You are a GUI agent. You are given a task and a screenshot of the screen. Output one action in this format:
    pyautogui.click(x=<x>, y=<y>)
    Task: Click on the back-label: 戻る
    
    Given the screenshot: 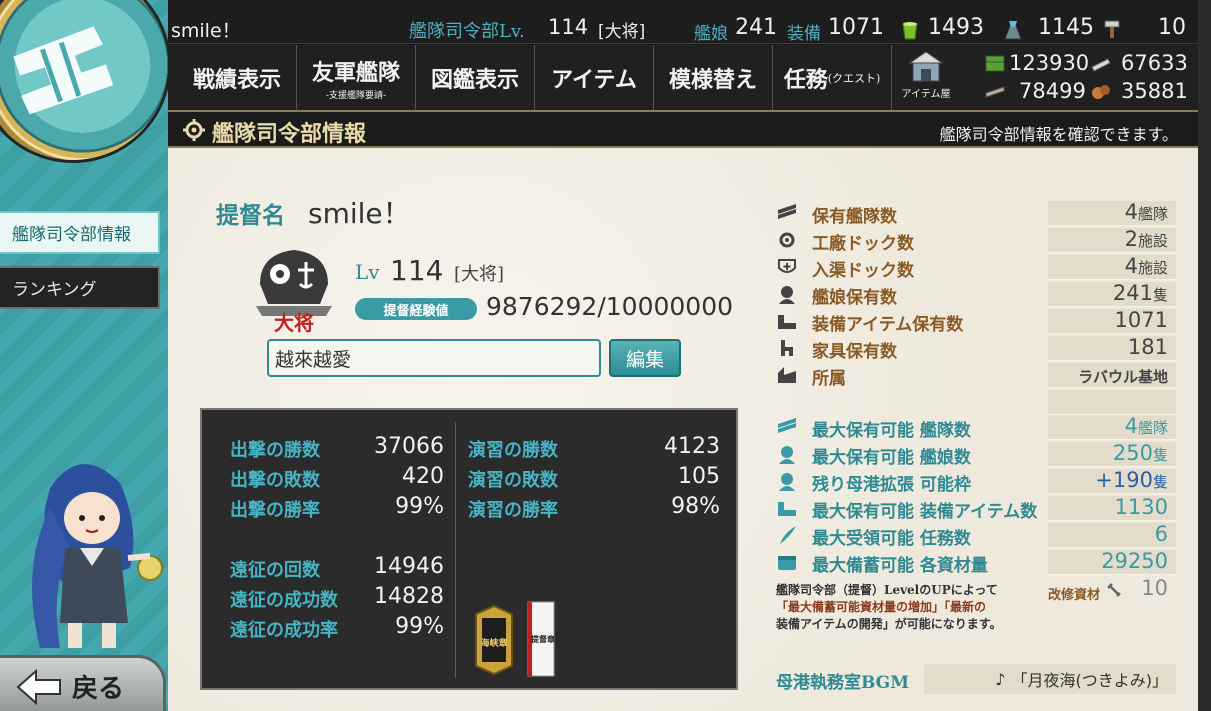 What is the action you would take?
    pyautogui.click(x=98, y=689)
    